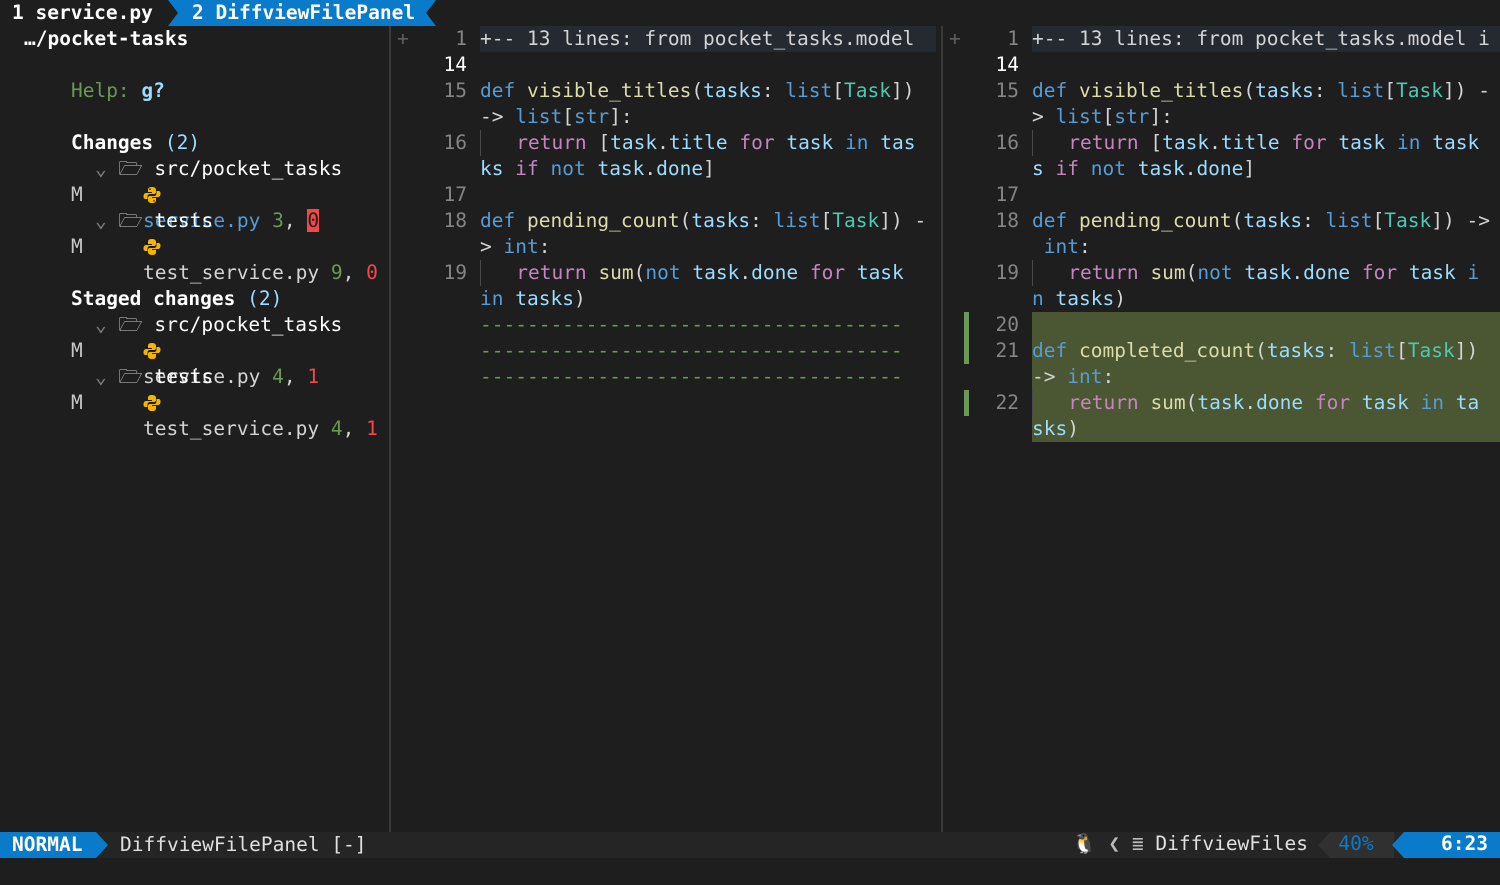 This screenshot has height=885, width=1500. What do you see at coordinates (556, 116) in the screenshot?
I see `code-line: -> list[str]:` at bounding box center [556, 116].